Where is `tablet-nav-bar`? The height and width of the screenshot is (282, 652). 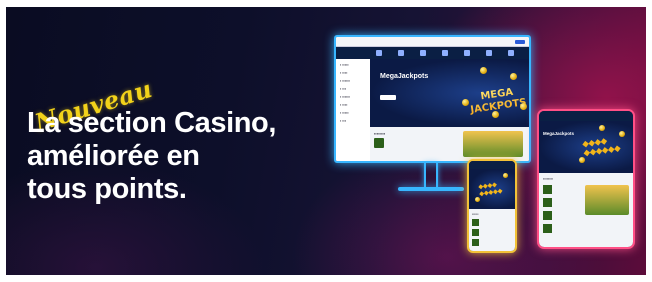 tablet-nav-bar is located at coordinates (586, 116).